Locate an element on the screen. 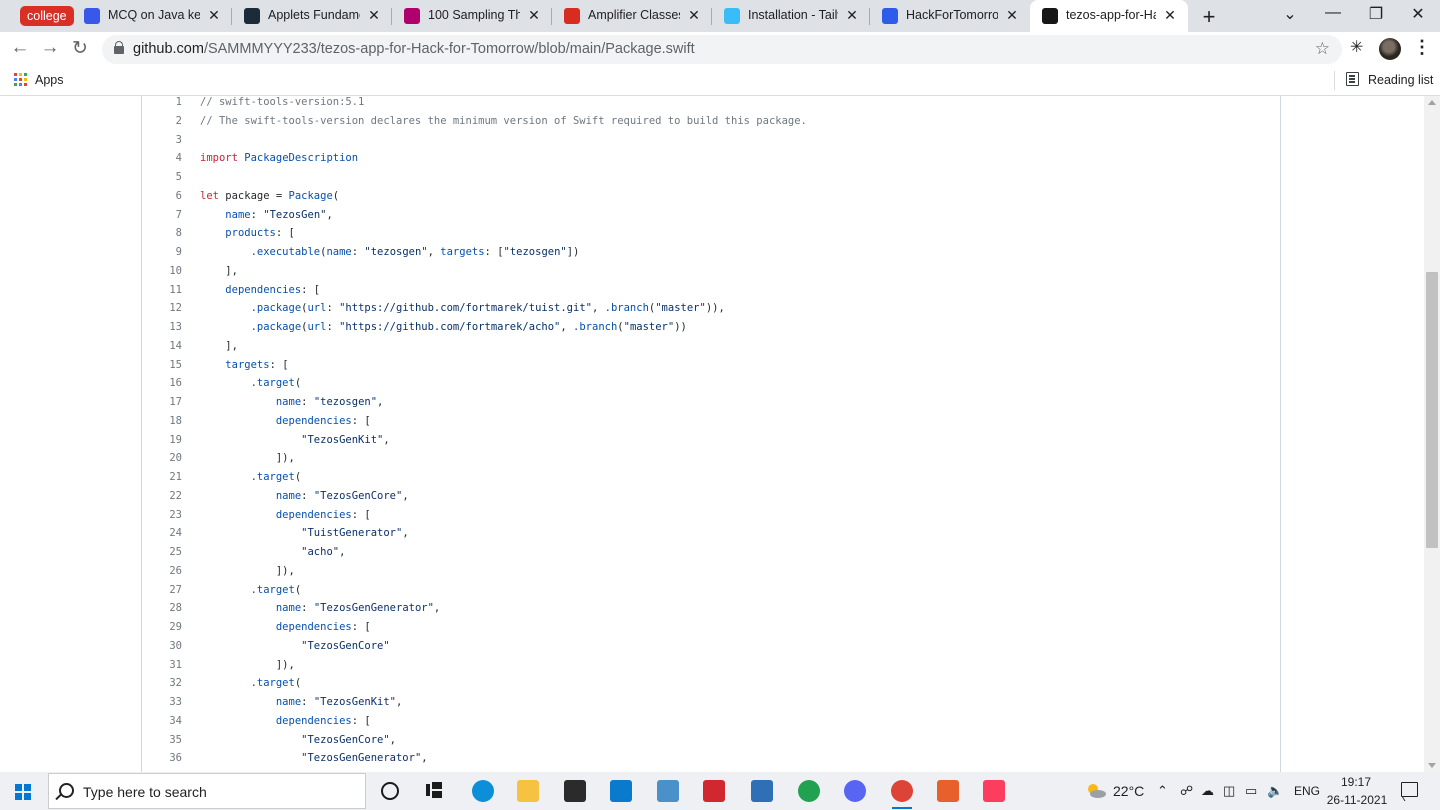 The width and height of the screenshot is (1440, 810). browser-tab: MCQ on Java keywo ✕ is located at coordinates (152, 16).